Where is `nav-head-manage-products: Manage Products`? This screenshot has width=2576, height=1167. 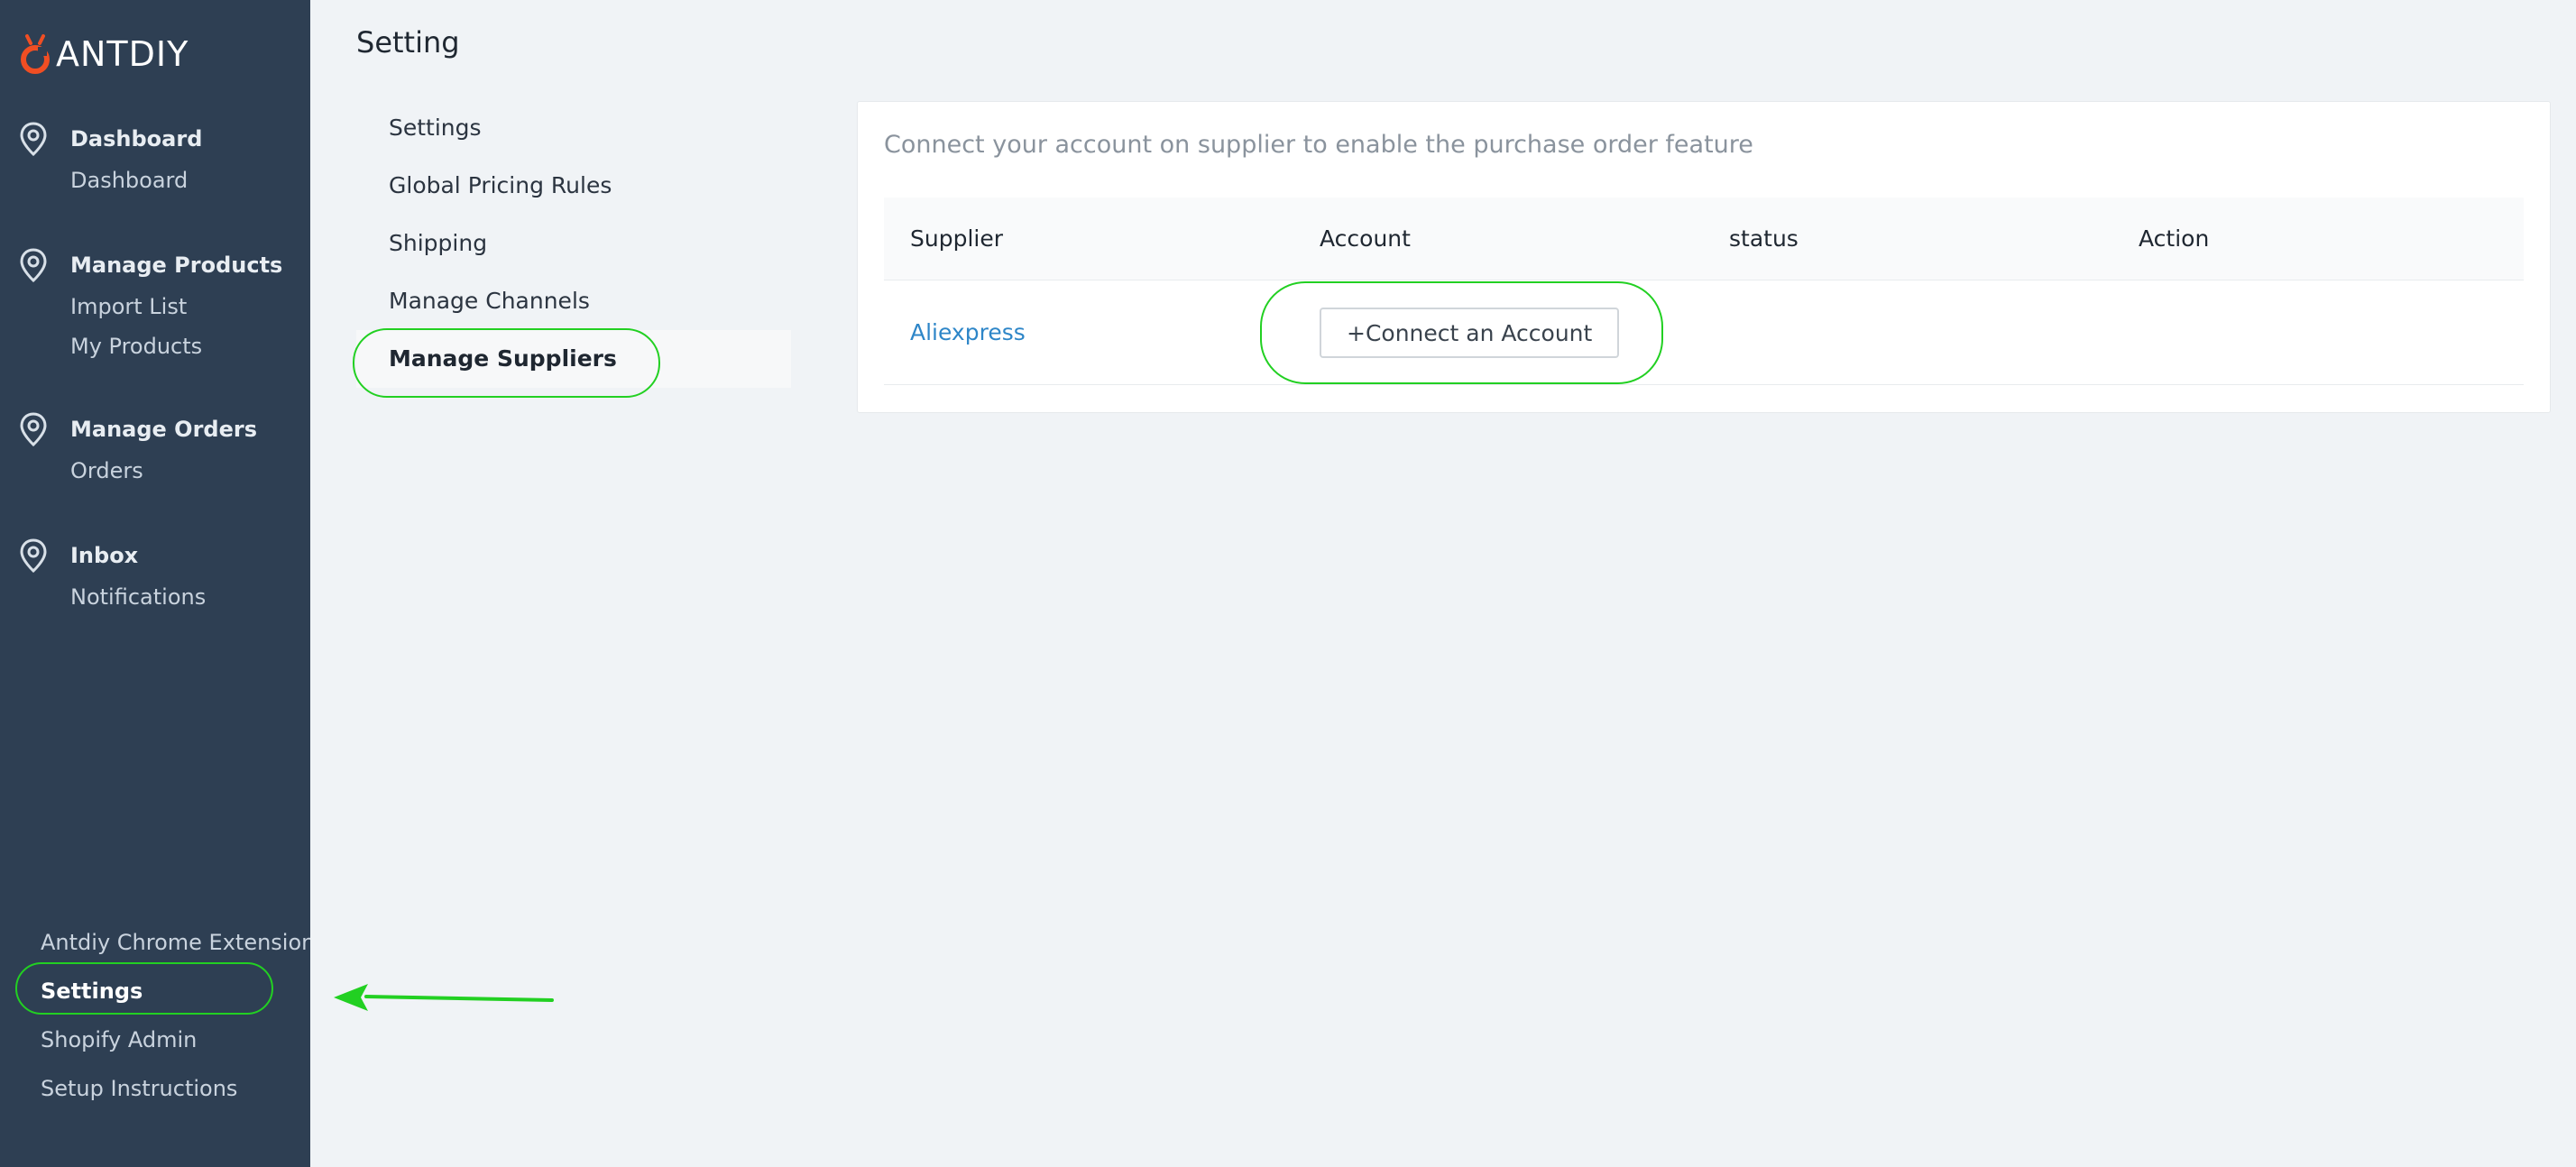
nav-head-manage-products: Manage Products is located at coordinates (155, 265).